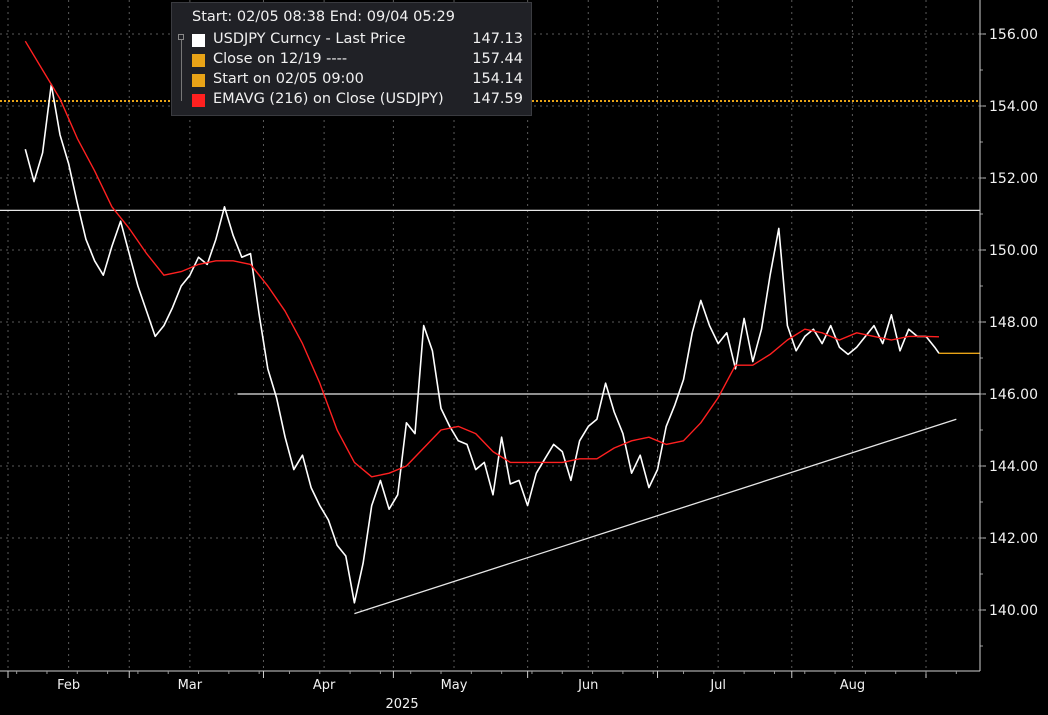  I want to click on legend-item-close: Close on 12/19 ---- 157.44, so click(350, 61).